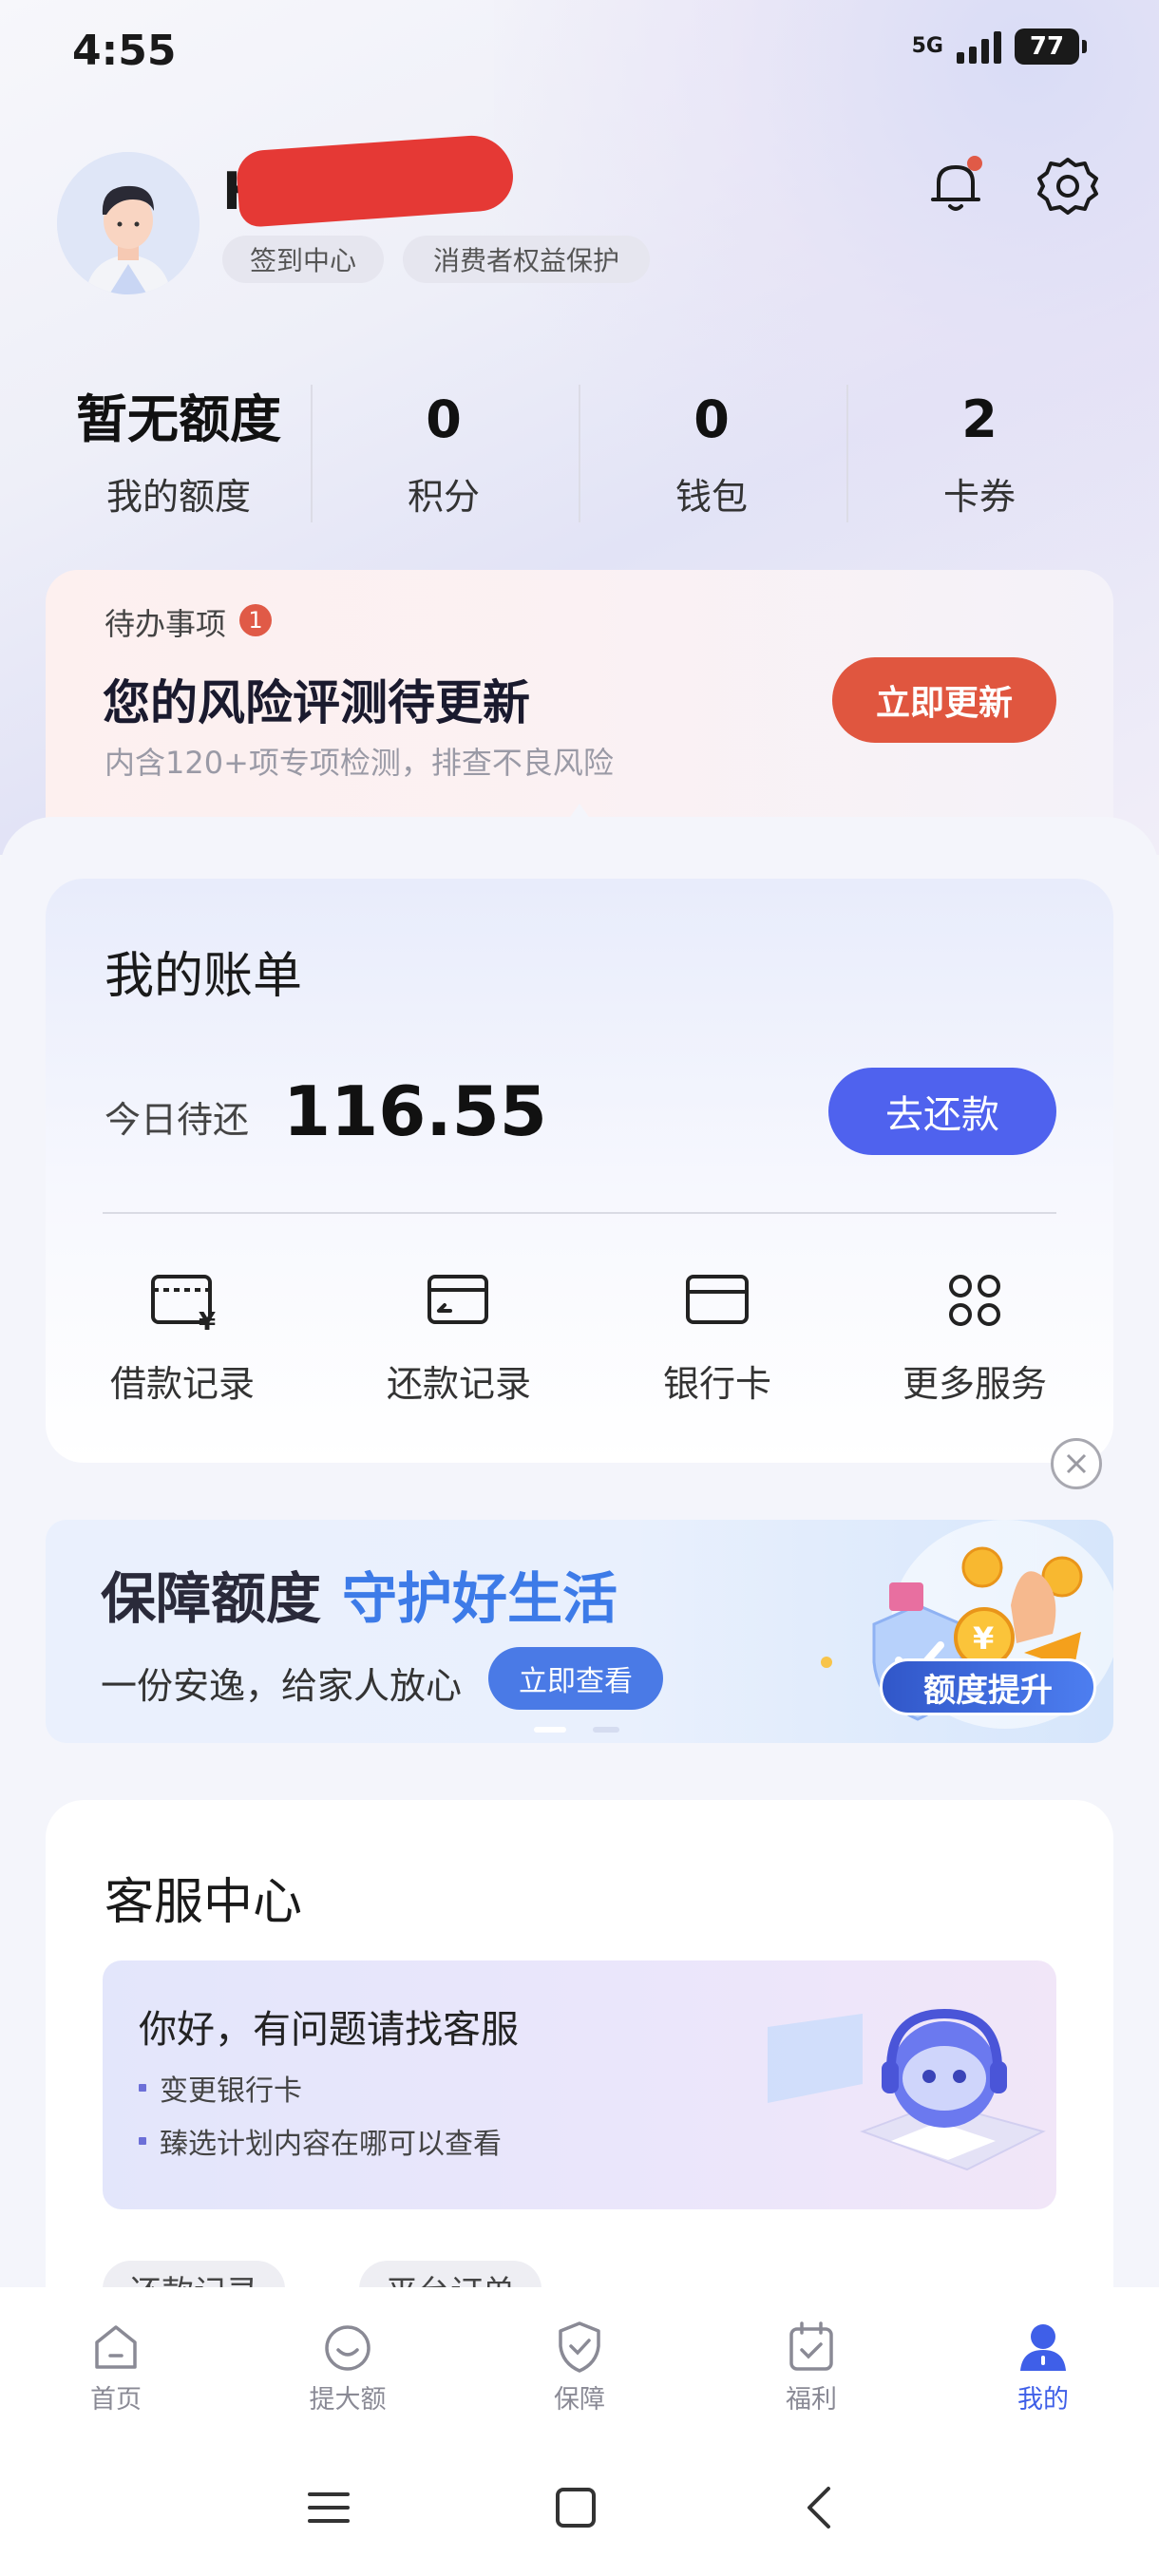 Image resolution: width=1159 pixels, height=2576 pixels. I want to click on service-more: 更多服务, so click(974, 1335).